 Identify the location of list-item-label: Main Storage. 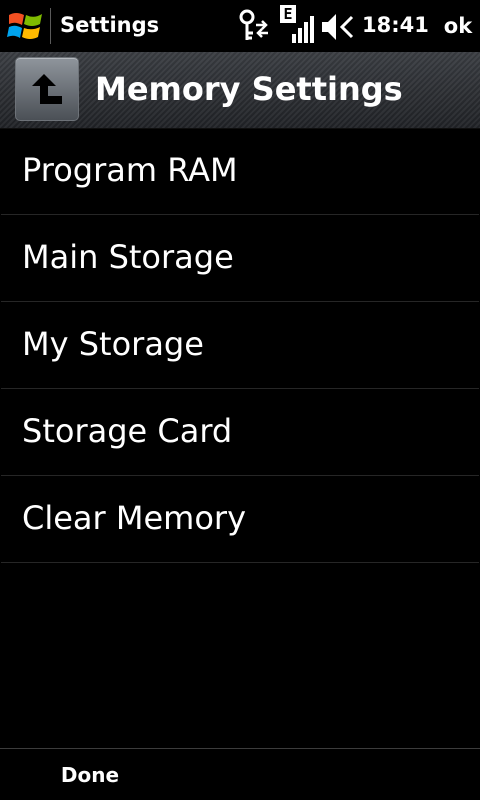
(128, 257).